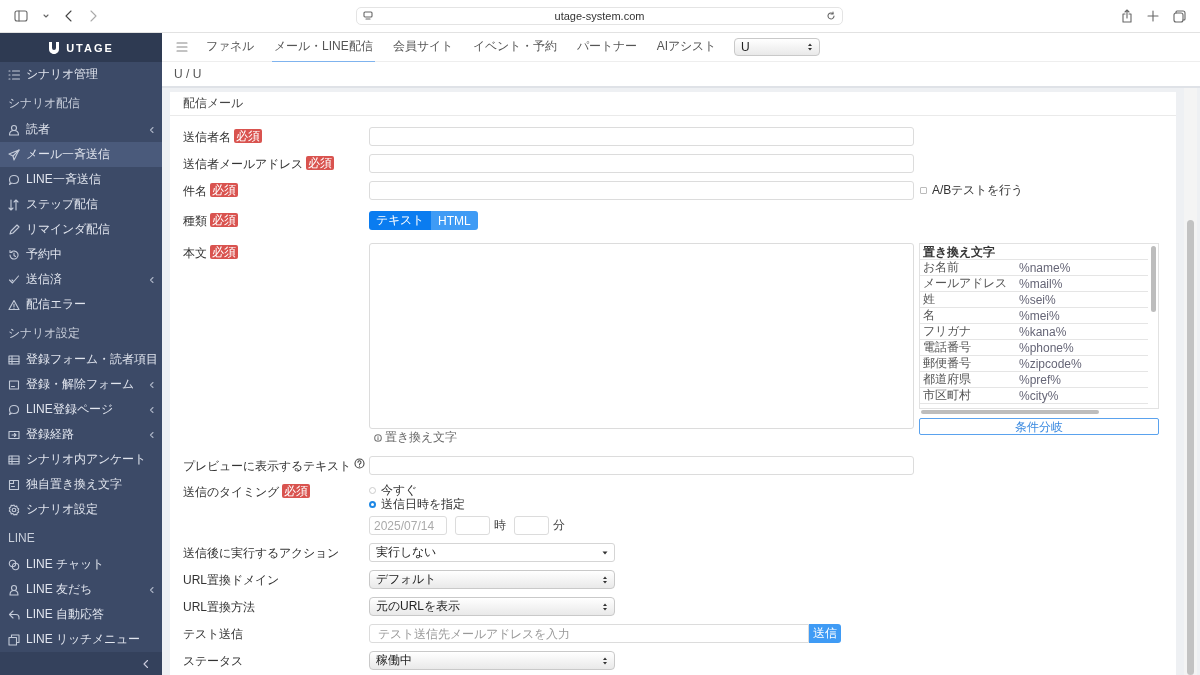  I want to click on sidebar-item: 登録・解除フォーム, so click(81, 384).